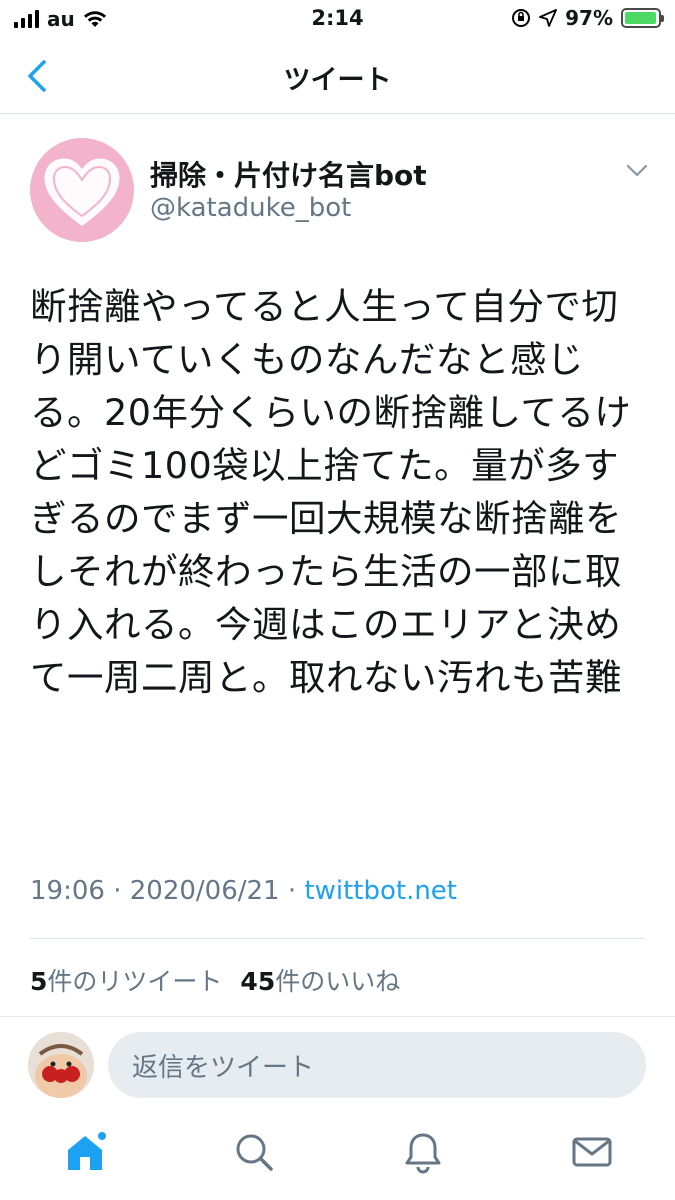  What do you see at coordinates (258, 981) in the screenshot?
I see `like-count: 45` at bounding box center [258, 981].